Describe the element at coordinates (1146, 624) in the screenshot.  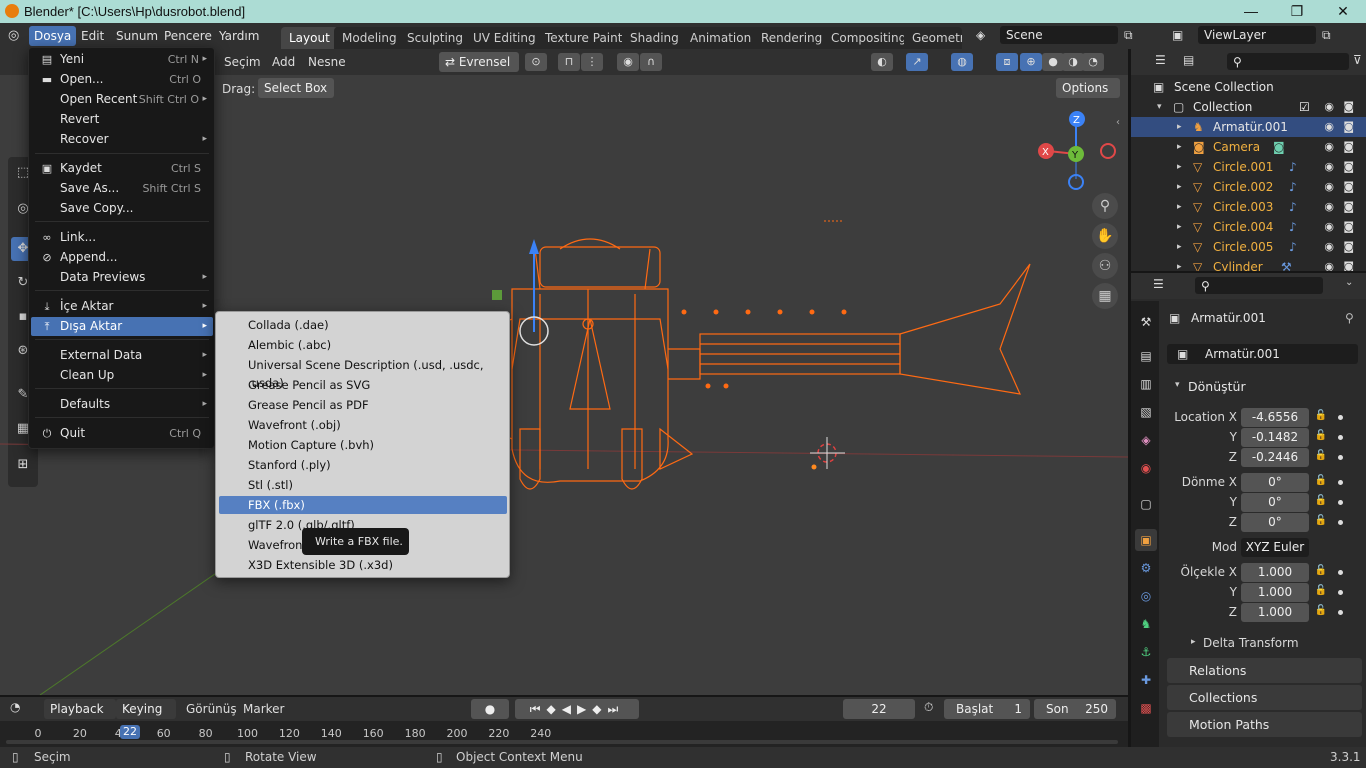
I see `physics-tab-icon: ♞` at that location.